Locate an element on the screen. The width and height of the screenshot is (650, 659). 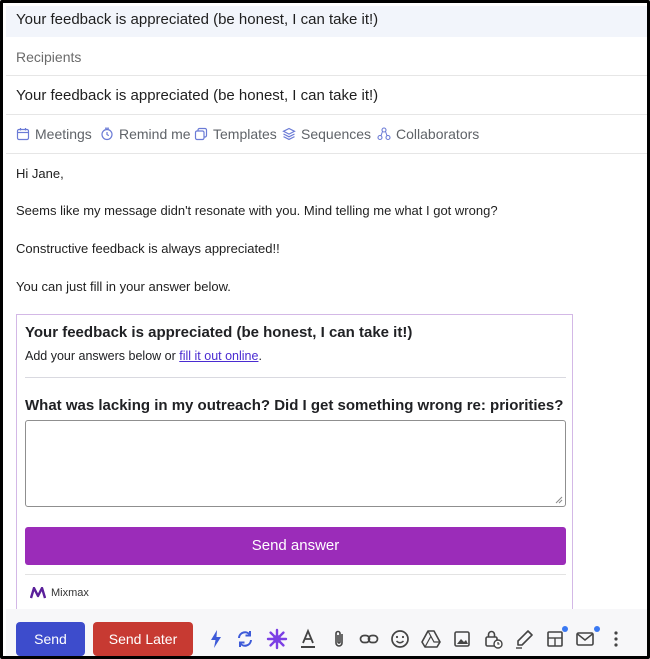
photo-icon is located at coordinates (462, 639).